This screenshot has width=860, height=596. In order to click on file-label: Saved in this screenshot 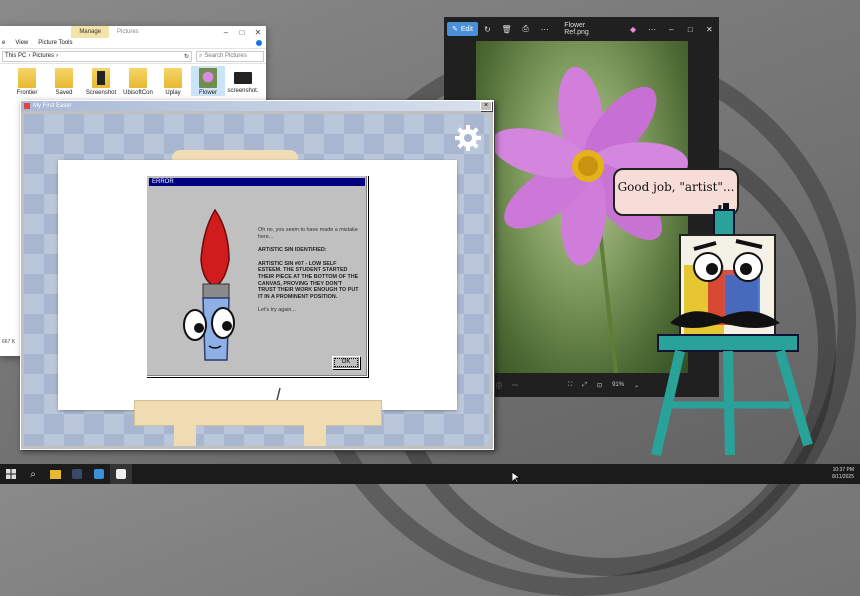, I will do `click(64, 93)`.